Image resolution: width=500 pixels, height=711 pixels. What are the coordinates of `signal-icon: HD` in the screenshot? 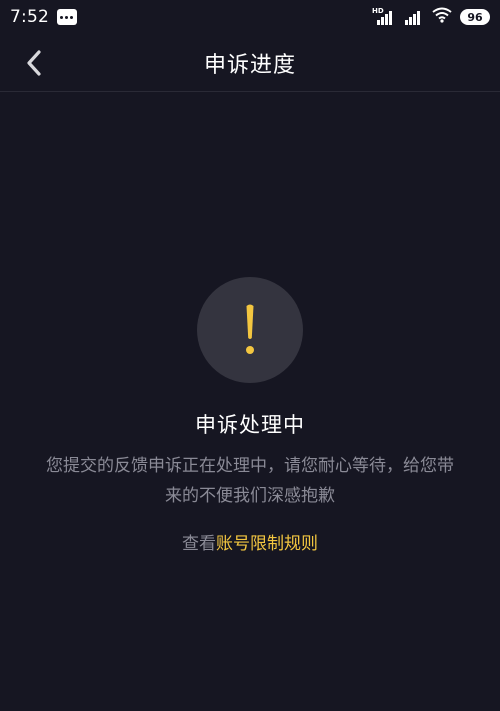 It's located at (383, 16).